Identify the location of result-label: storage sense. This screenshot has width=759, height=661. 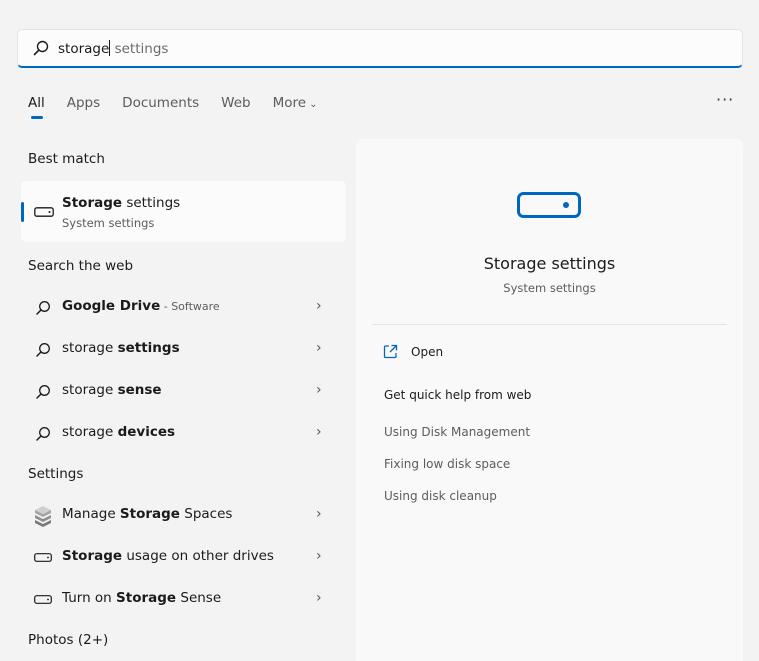
(112, 390).